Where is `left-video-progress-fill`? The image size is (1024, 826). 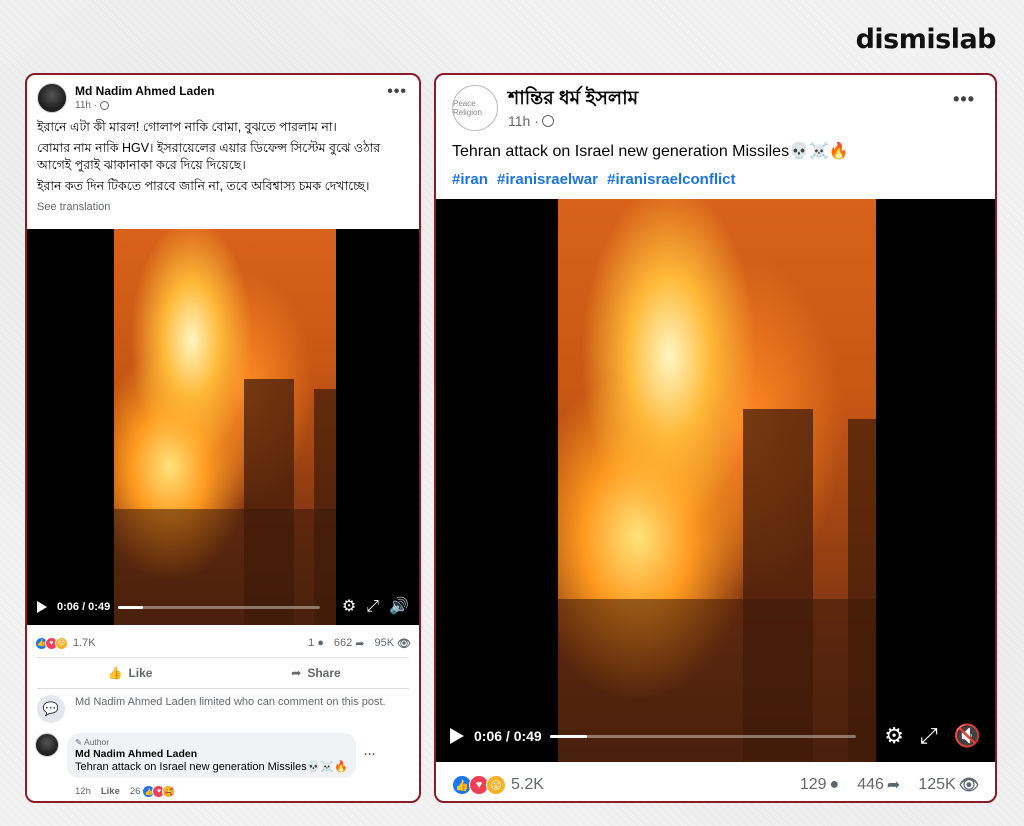
left-video-progress-fill is located at coordinates (130, 607).